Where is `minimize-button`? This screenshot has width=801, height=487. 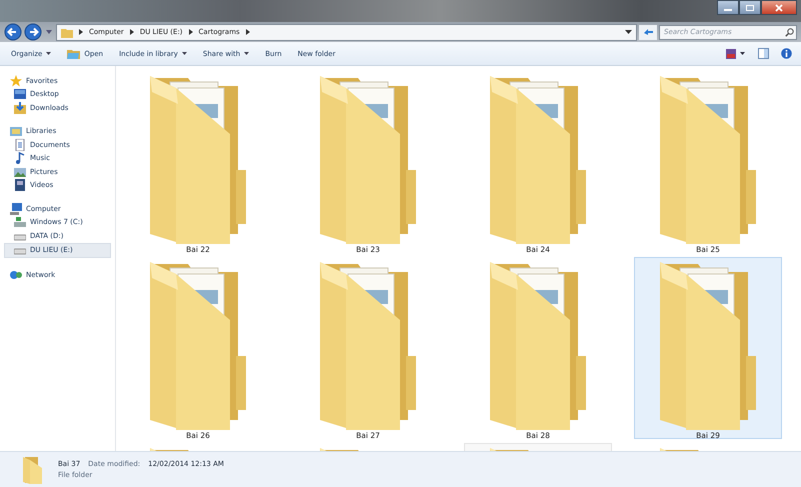
minimize-button is located at coordinates (728, 7).